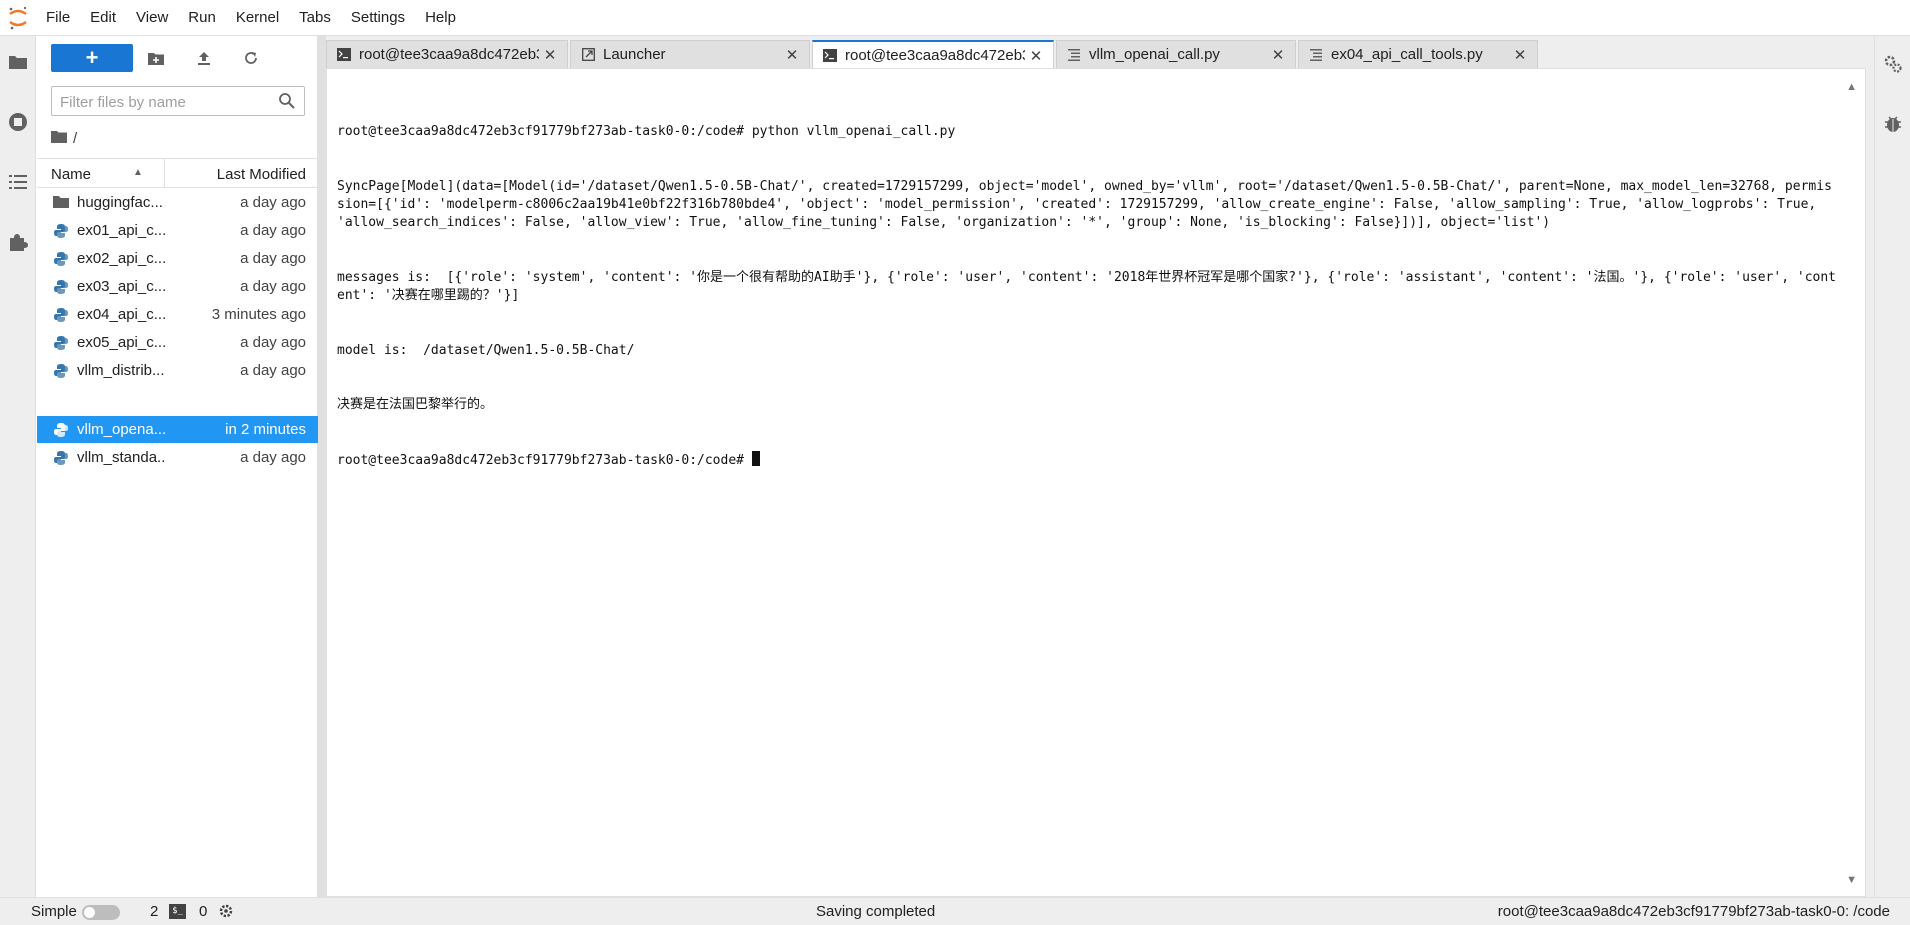  What do you see at coordinates (204, 58) in the screenshot?
I see `upload-icon` at bounding box center [204, 58].